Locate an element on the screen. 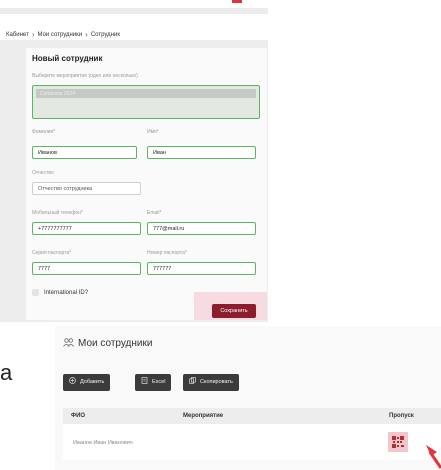 This screenshot has width=441, height=470. events-multiselect: Comtesse 2024 is located at coordinates (146, 102).